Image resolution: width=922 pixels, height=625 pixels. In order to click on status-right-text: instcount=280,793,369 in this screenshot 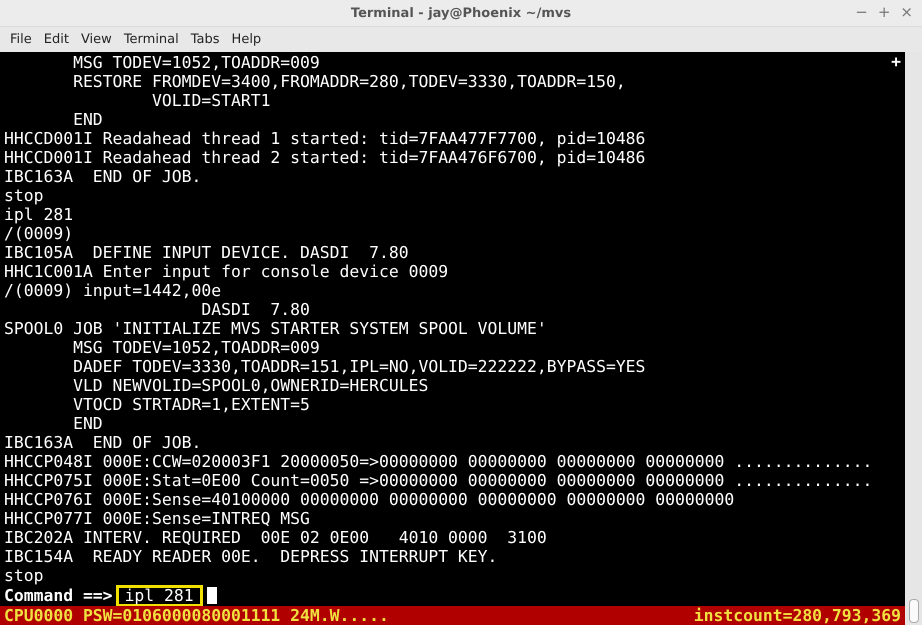, I will do `click(797, 615)`.